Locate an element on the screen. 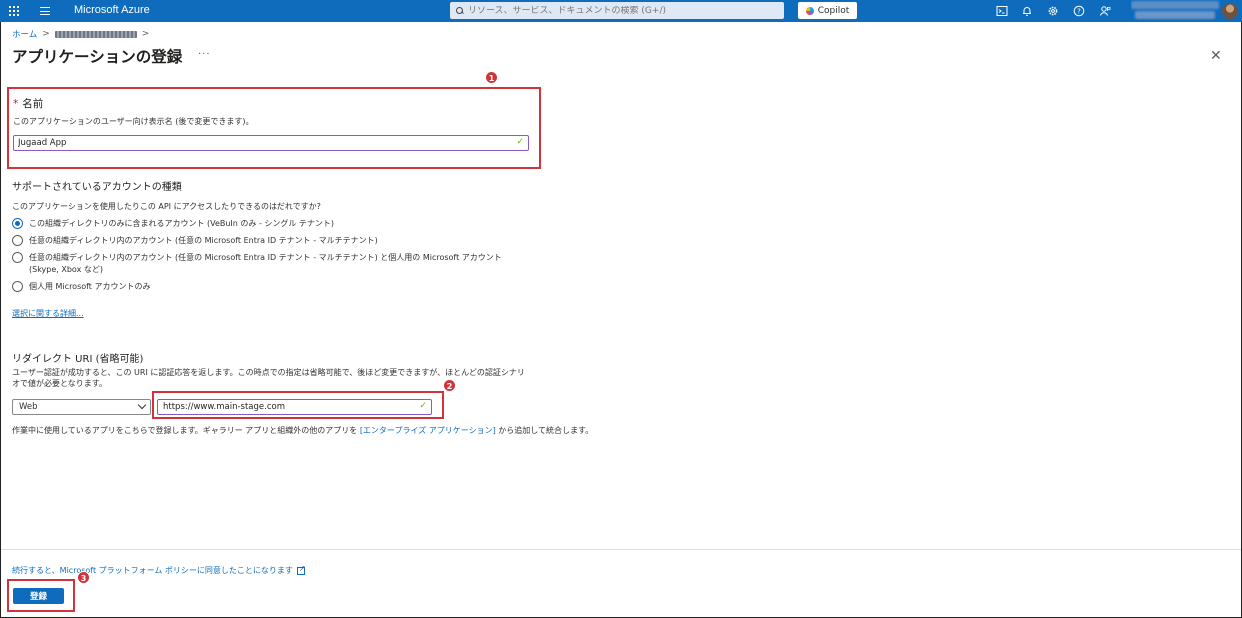 The image size is (1242, 618). annotation-box-uri is located at coordinates (298, 405).